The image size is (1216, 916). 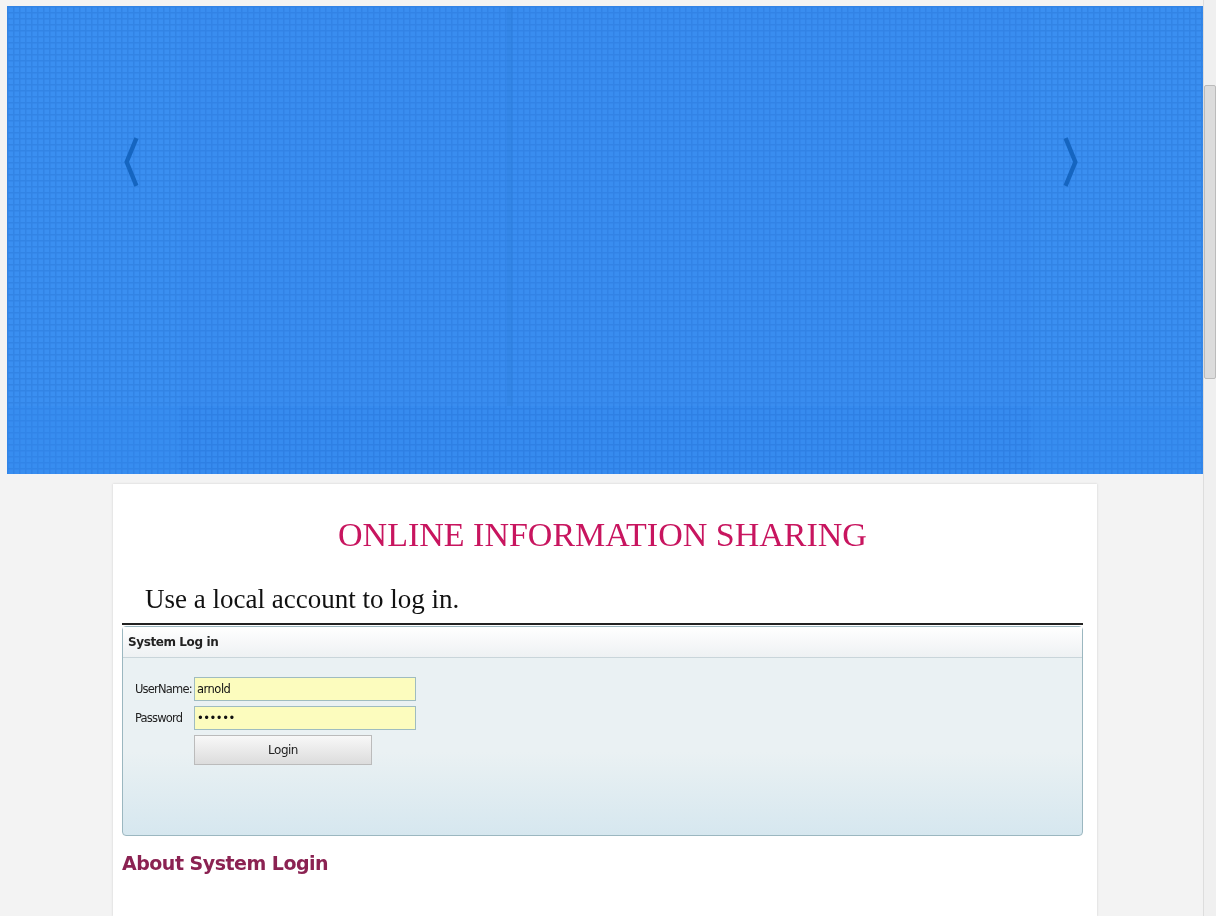 What do you see at coordinates (164, 689) in the screenshot?
I see `field-label: UserName:` at bounding box center [164, 689].